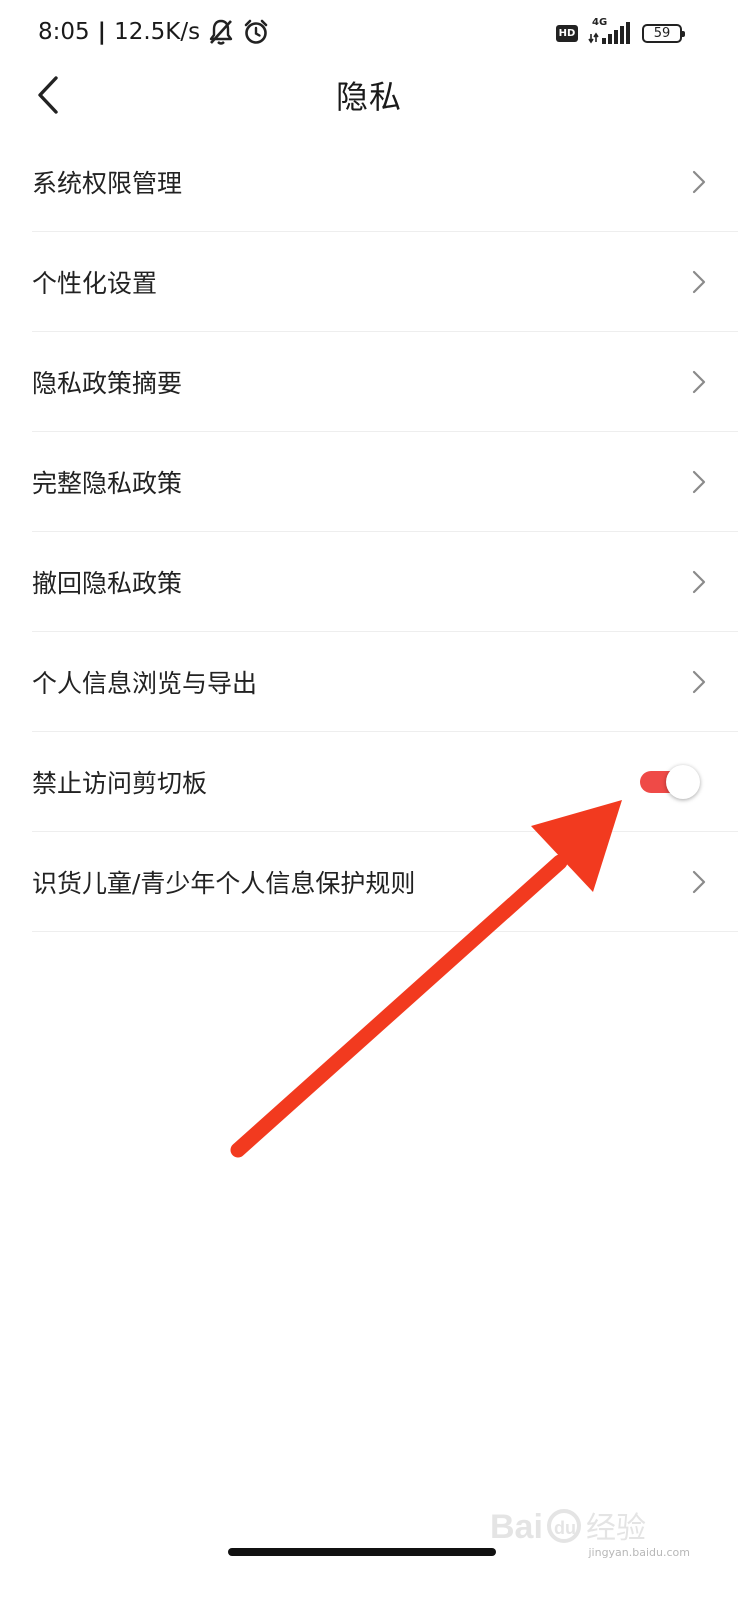  What do you see at coordinates (683, 782) in the screenshot?
I see `toggle-knob` at bounding box center [683, 782].